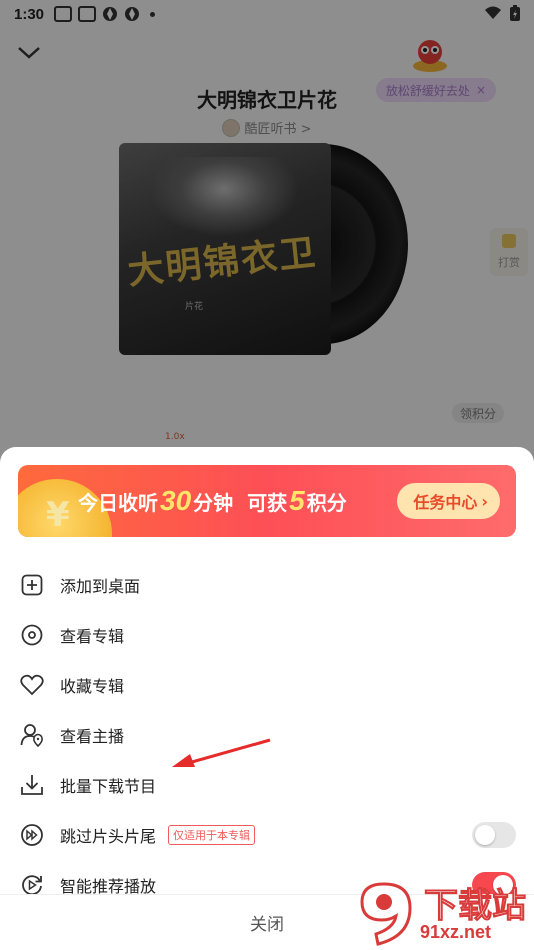 This screenshot has height=950, width=534. What do you see at coordinates (212, 835) in the screenshot?
I see `album-only-tag: 仅适用于本专辑` at bounding box center [212, 835].